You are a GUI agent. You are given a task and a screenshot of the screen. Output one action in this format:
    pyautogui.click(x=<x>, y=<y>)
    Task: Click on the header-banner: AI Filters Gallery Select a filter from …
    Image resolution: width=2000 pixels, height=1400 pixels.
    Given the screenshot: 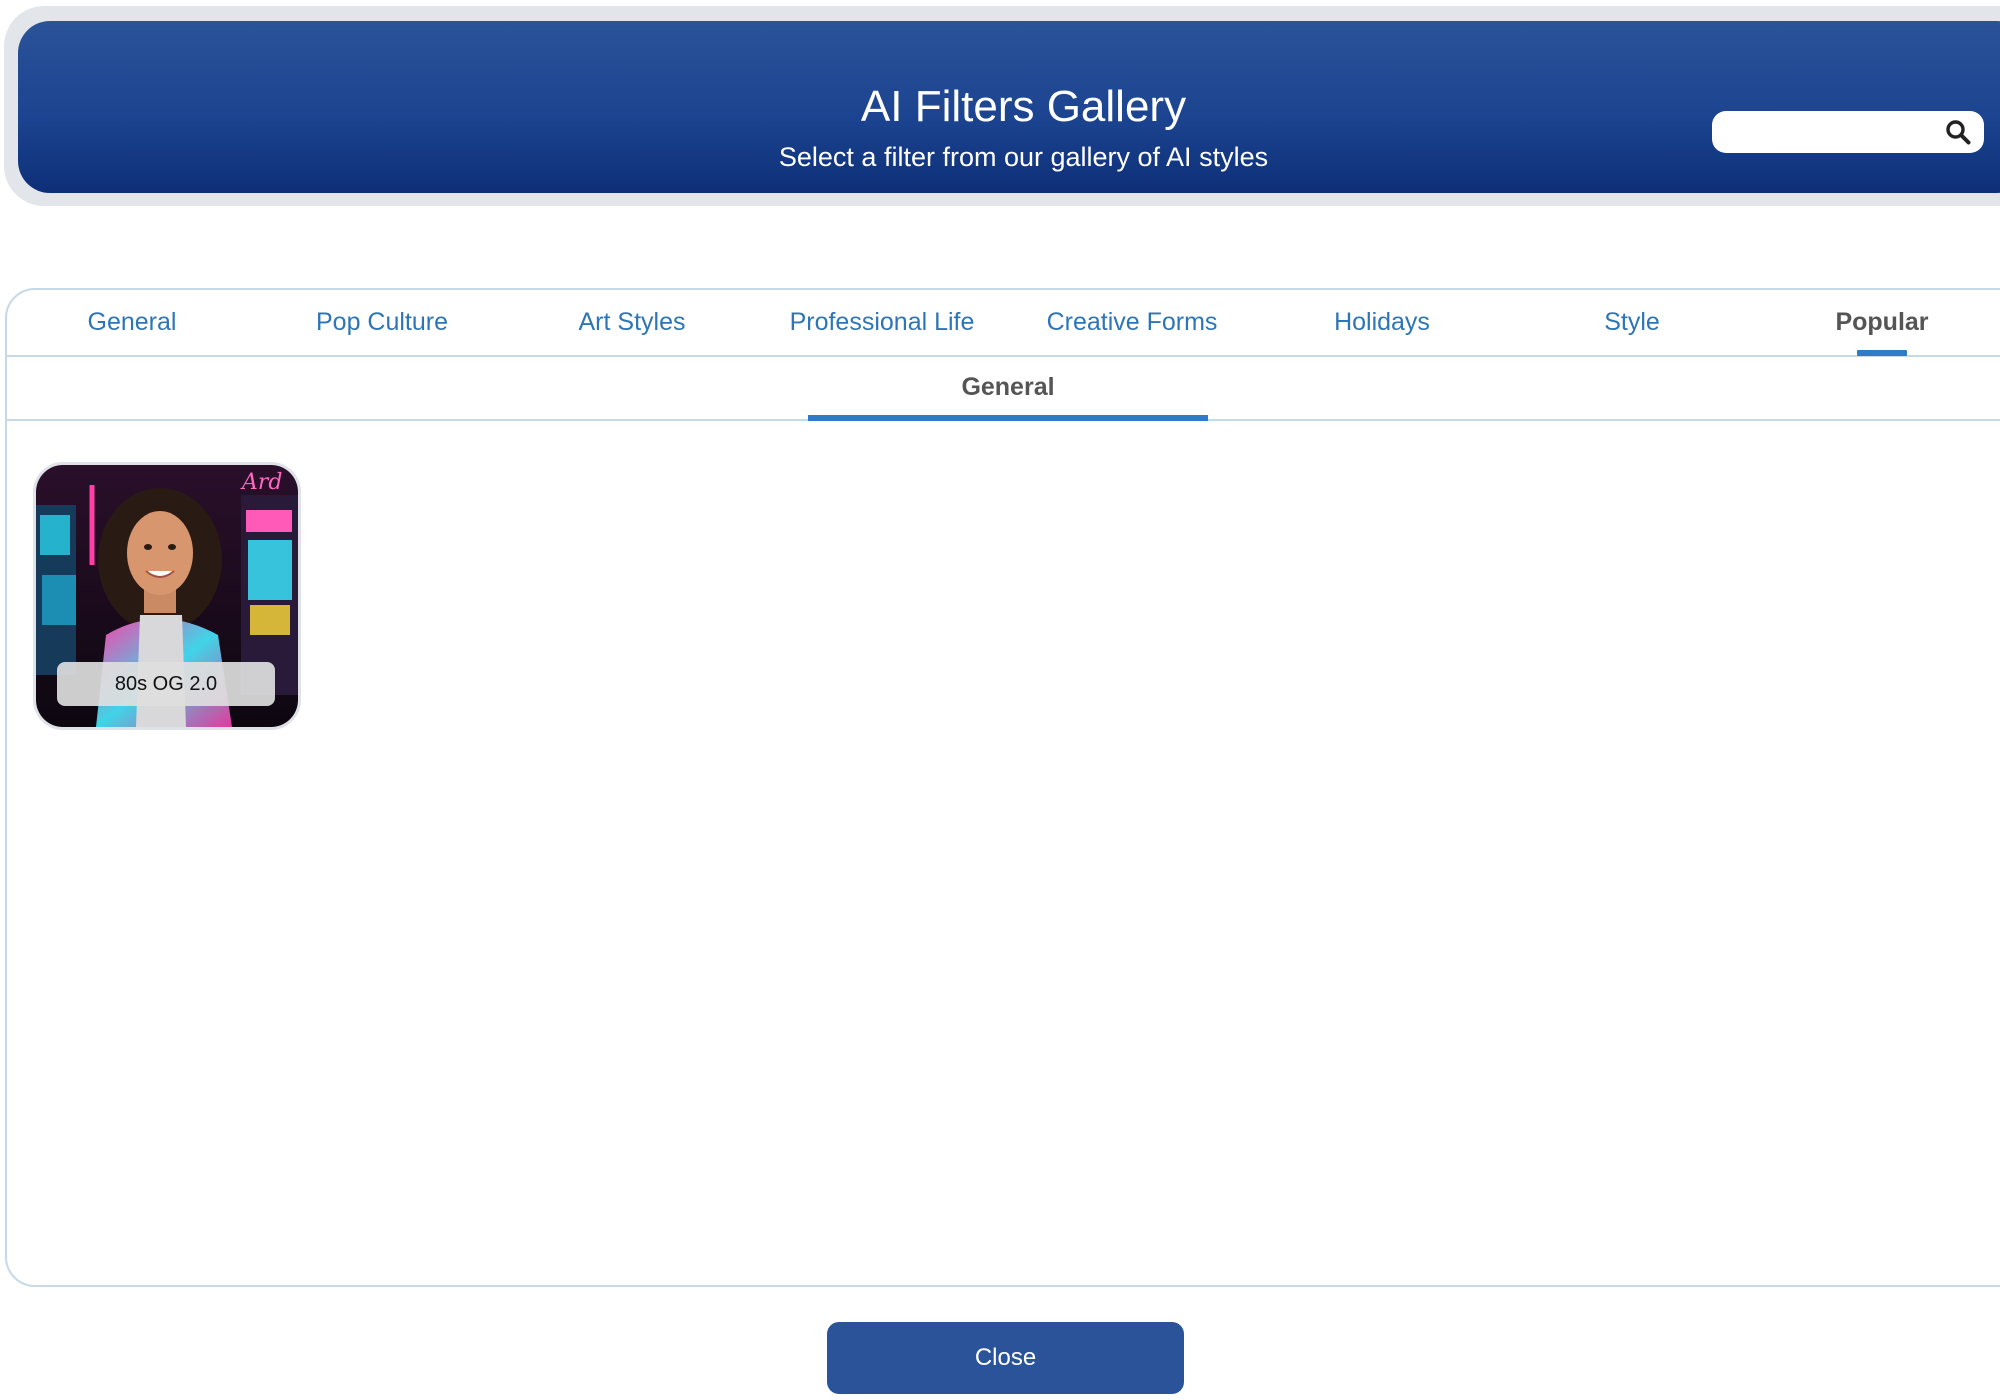 What is the action you would take?
    pyautogui.click(x=1009, y=107)
    